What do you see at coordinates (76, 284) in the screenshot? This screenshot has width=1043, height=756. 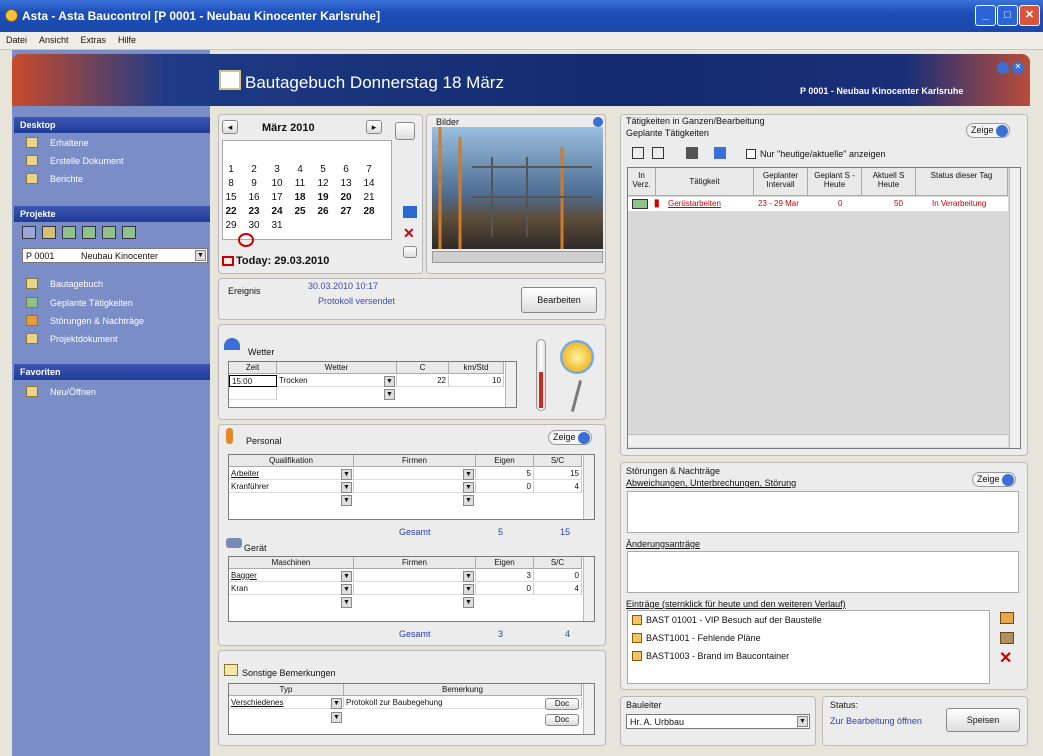 I see `sidebar-item-bautagebuch: Bautagebuch` at bounding box center [76, 284].